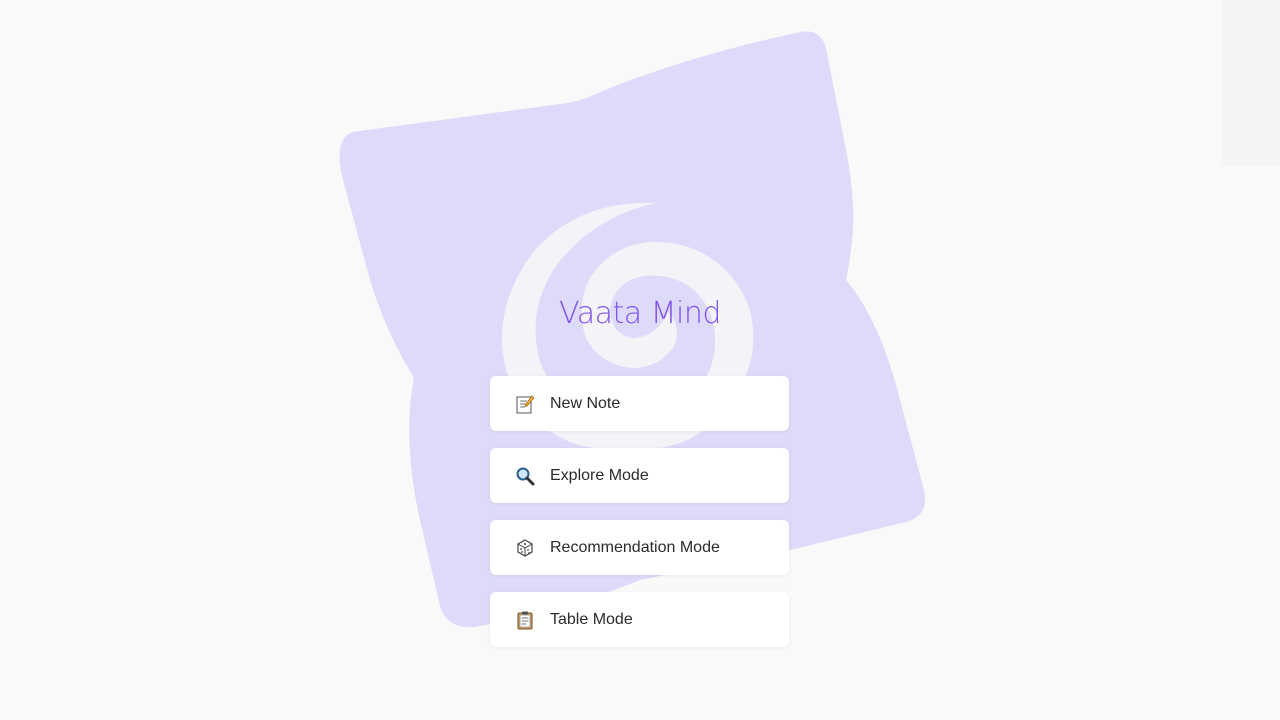  What do you see at coordinates (639, 403) in the screenshot?
I see `new-note-button: New Note` at bounding box center [639, 403].